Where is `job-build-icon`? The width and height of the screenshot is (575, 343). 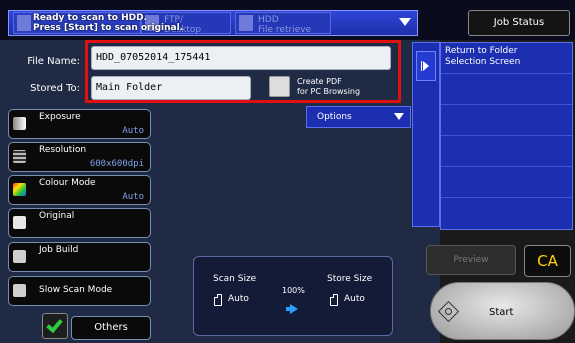
job-build-icon is located at coordinates (19, 256).